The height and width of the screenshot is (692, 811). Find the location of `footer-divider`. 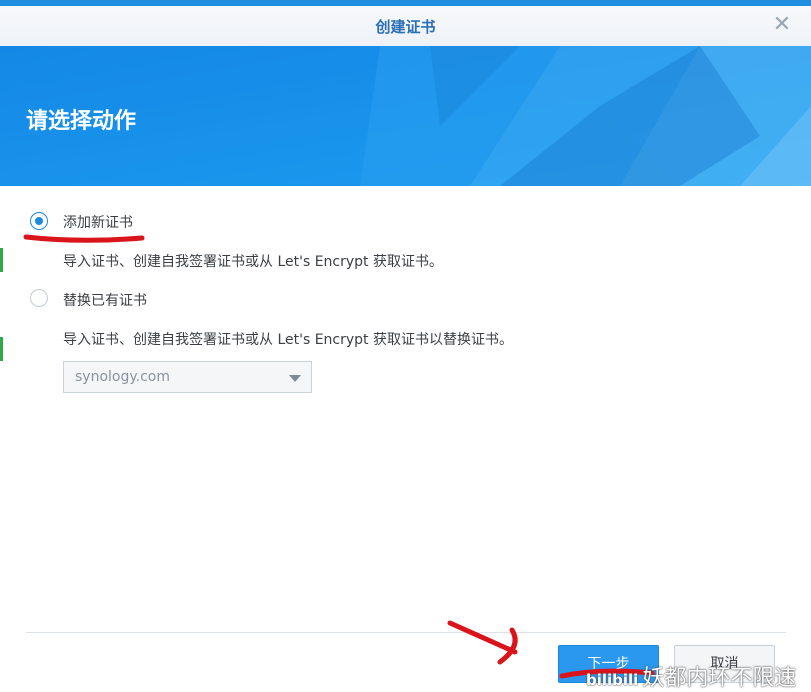

footer-divider is located at coordinates (406, 632).